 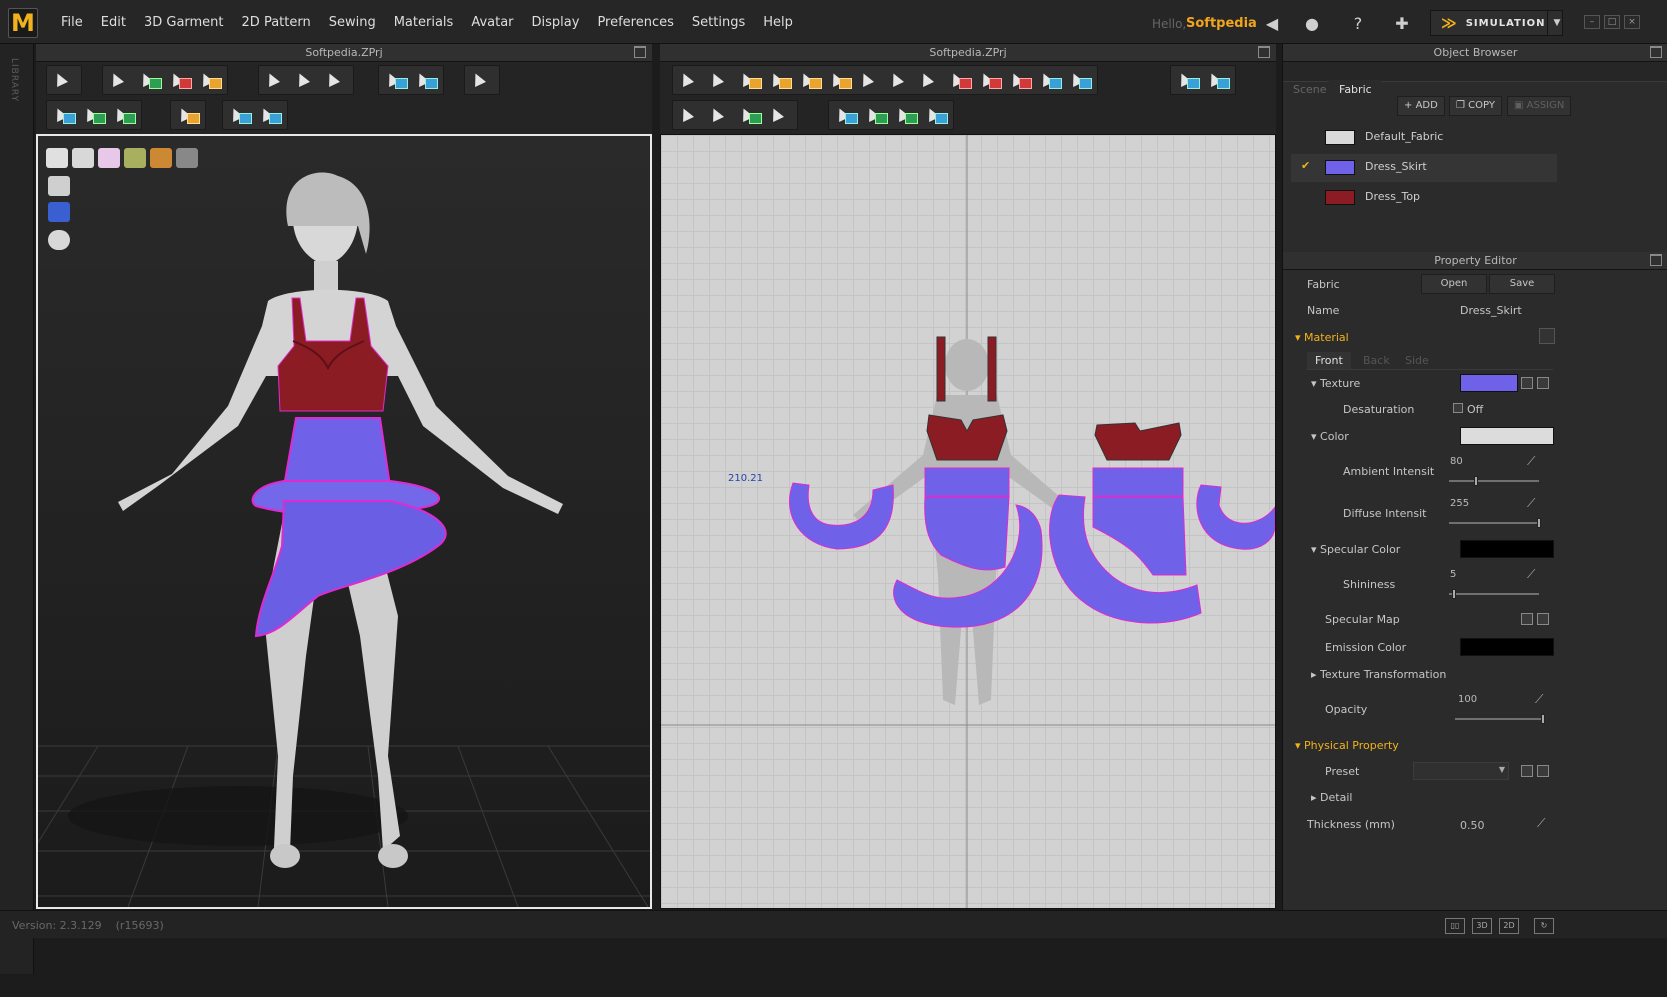 What do you see at coordinates (1080, 80) in the screenshot?
I see `trace-icon` at bounding box center [1080, 80].